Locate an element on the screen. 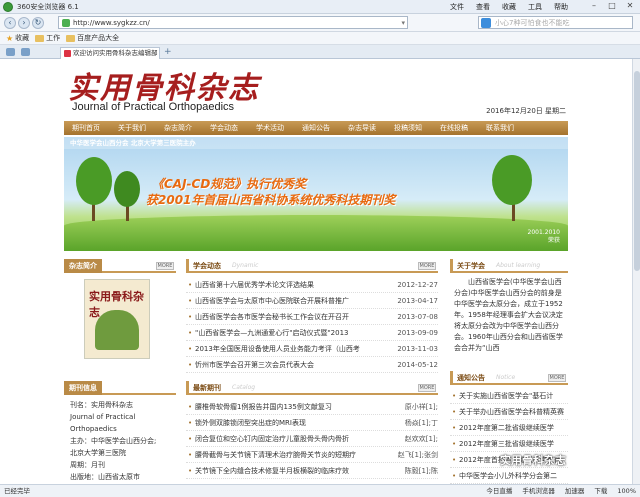  latest-more-button: MORE is located at coordinates (427, 388).